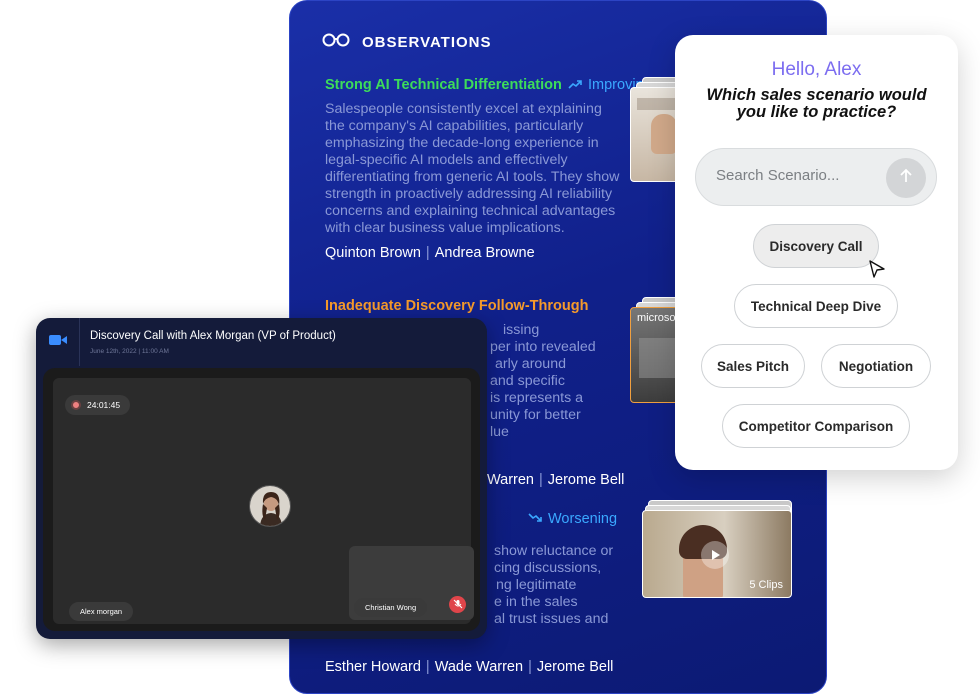 This screenshot has width=980, height=696. I want to click on person-name: Quinton Brown, so click(373, 253).